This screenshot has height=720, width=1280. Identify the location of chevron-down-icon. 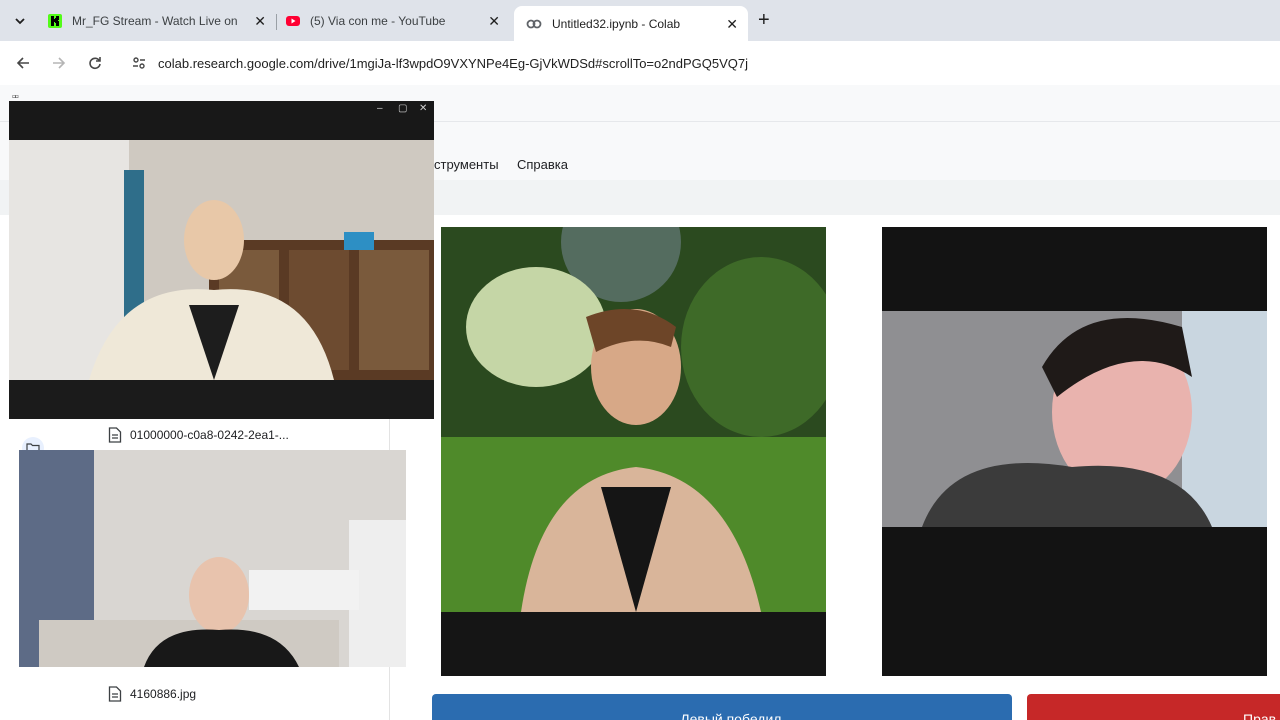
(20, 21).